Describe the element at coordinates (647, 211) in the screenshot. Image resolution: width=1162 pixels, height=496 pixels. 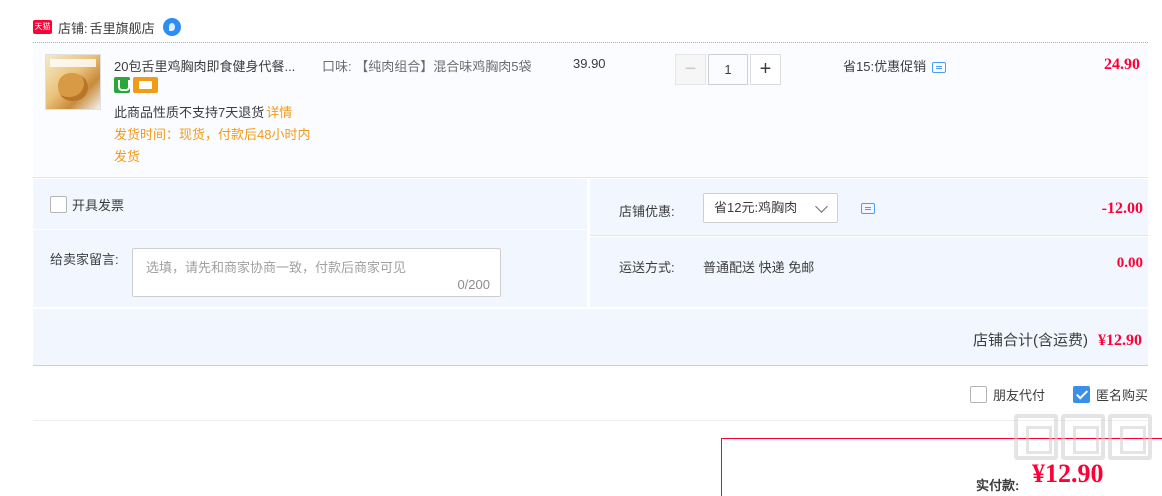
I see `shop-coupon-label: 店铺优惠:` at that location.